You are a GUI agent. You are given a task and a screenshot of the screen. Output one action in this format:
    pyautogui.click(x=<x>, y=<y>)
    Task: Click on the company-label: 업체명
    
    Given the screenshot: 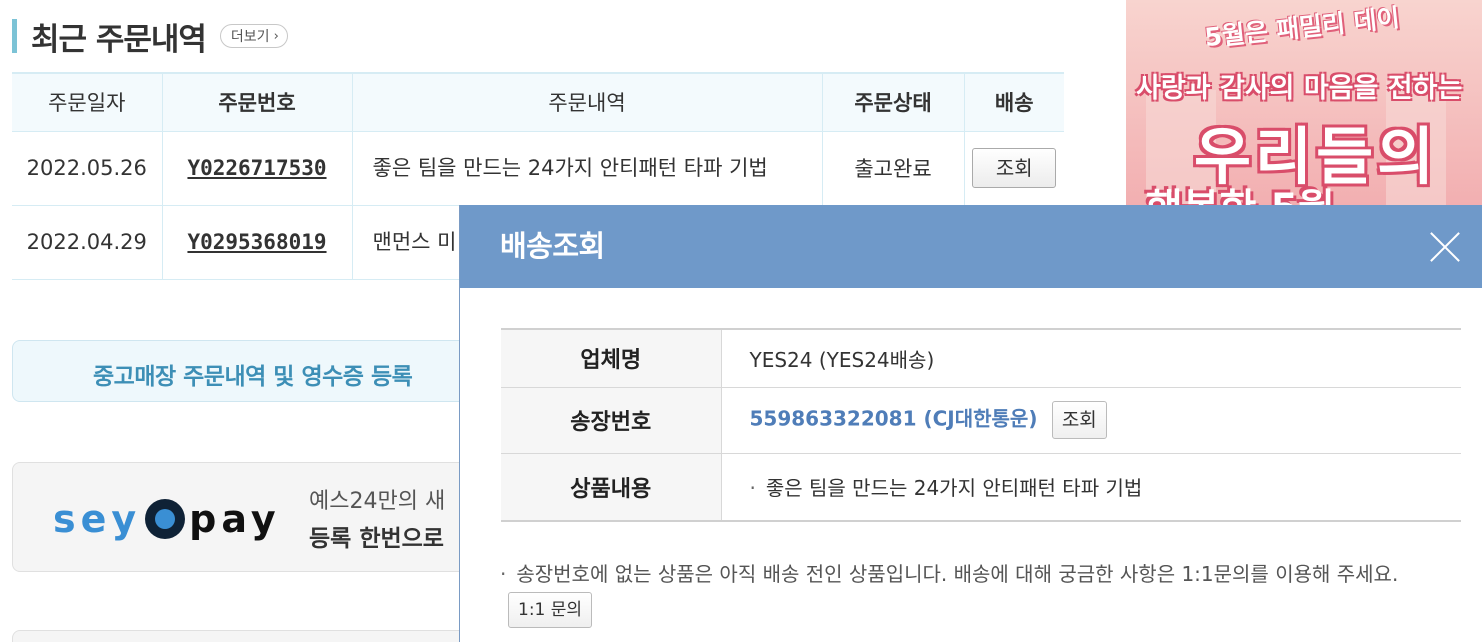 What is the action you would take?
    pyautogui.click(x=611, y=358)
    